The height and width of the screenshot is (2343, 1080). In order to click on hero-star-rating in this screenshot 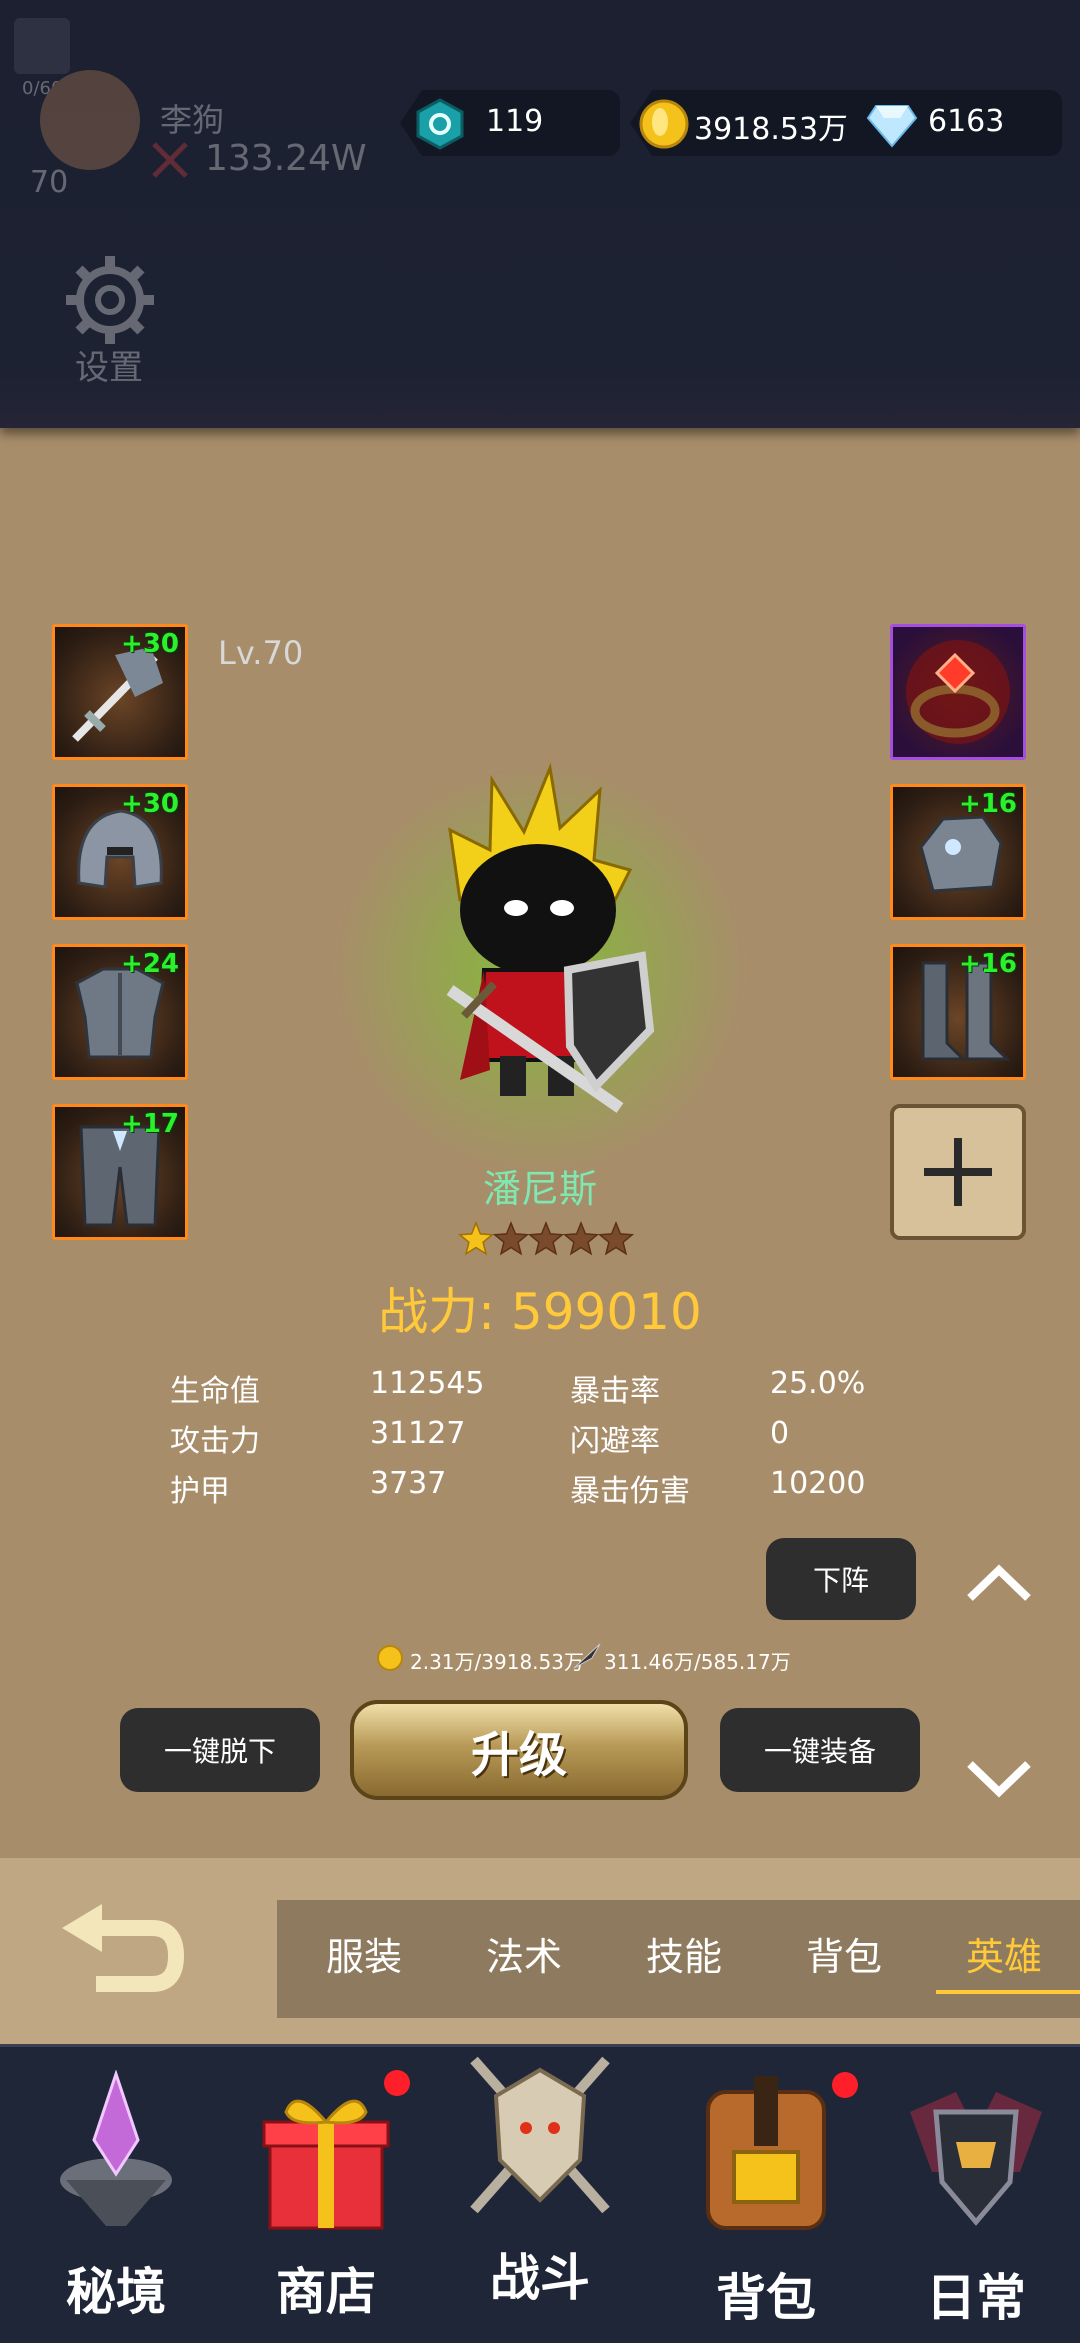, I will do `click(546, 1240)`.